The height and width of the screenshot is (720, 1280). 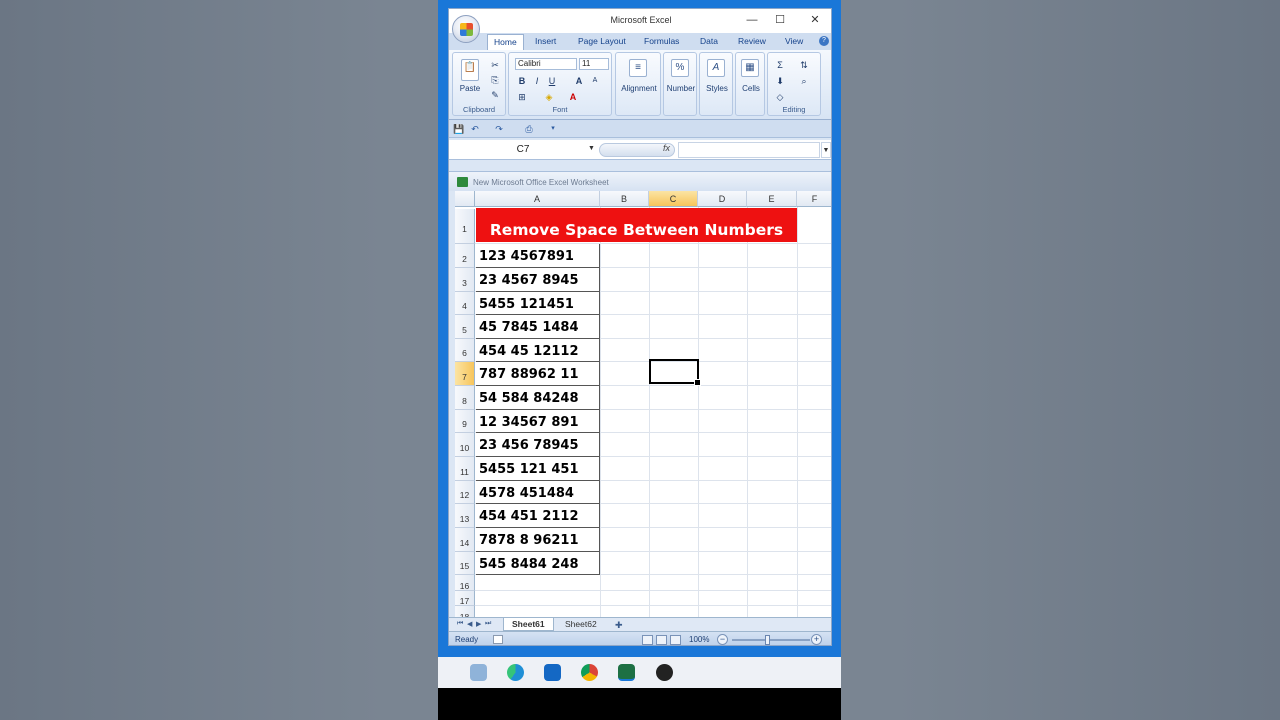 I want to click on formula-input, so click(x=749, y=150).